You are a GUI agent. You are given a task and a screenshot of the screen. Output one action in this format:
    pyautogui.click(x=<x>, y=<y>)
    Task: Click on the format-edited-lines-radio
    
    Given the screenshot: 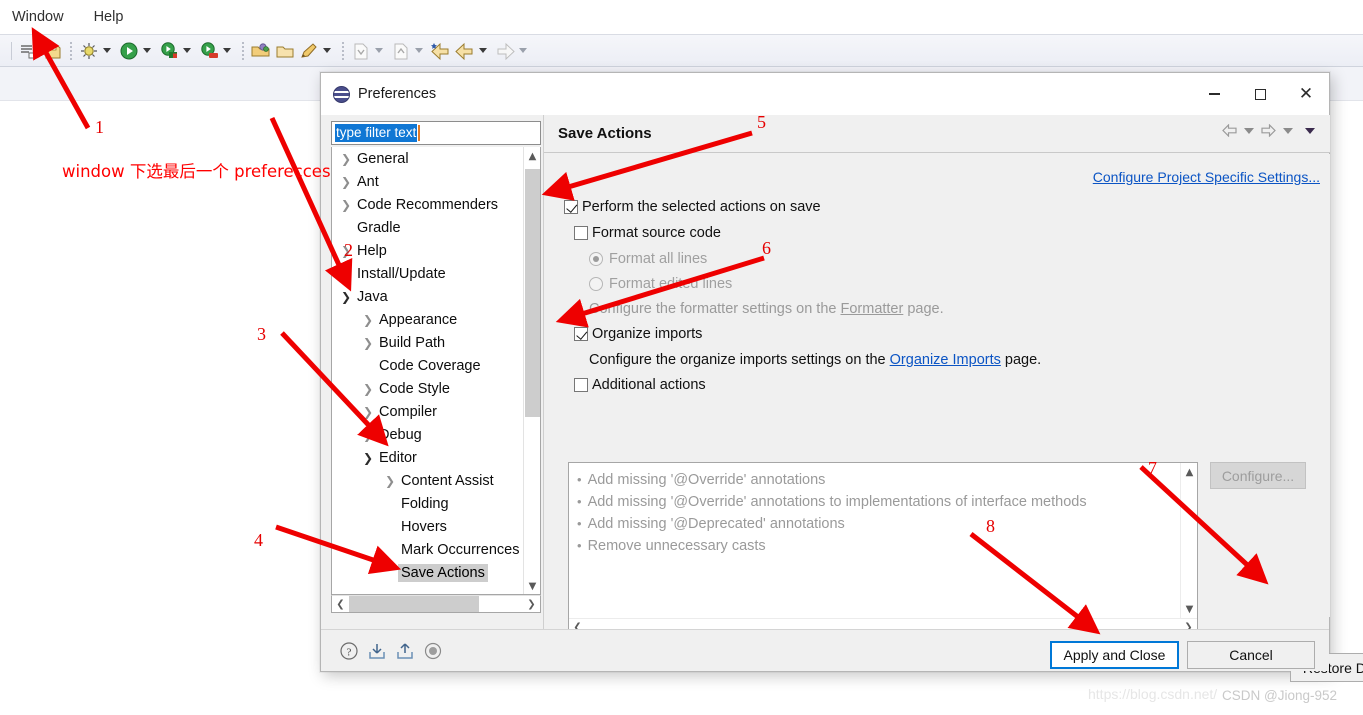 What is the action you would take?
    pyautogui.click(x=596, y=284)
    